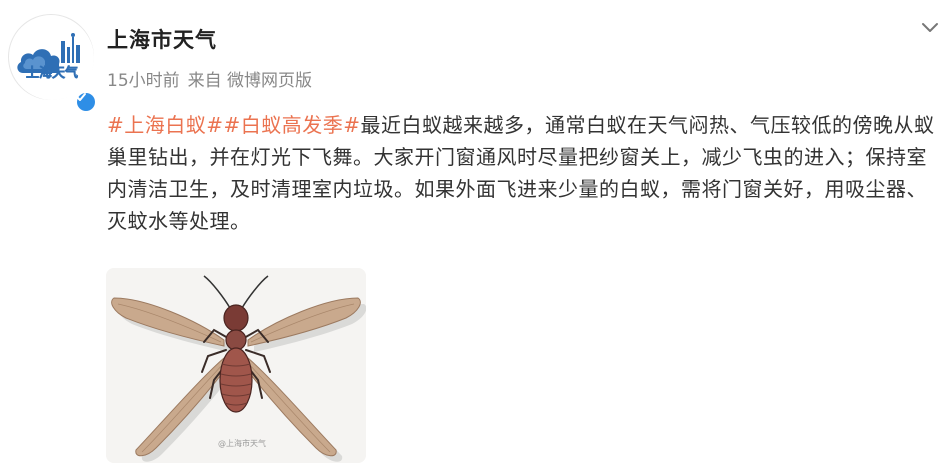  What do you see at coordinates (242, 443) in the screenshot?
I see `image-watermark: @上海市天气` at bounding box center [242, 443].